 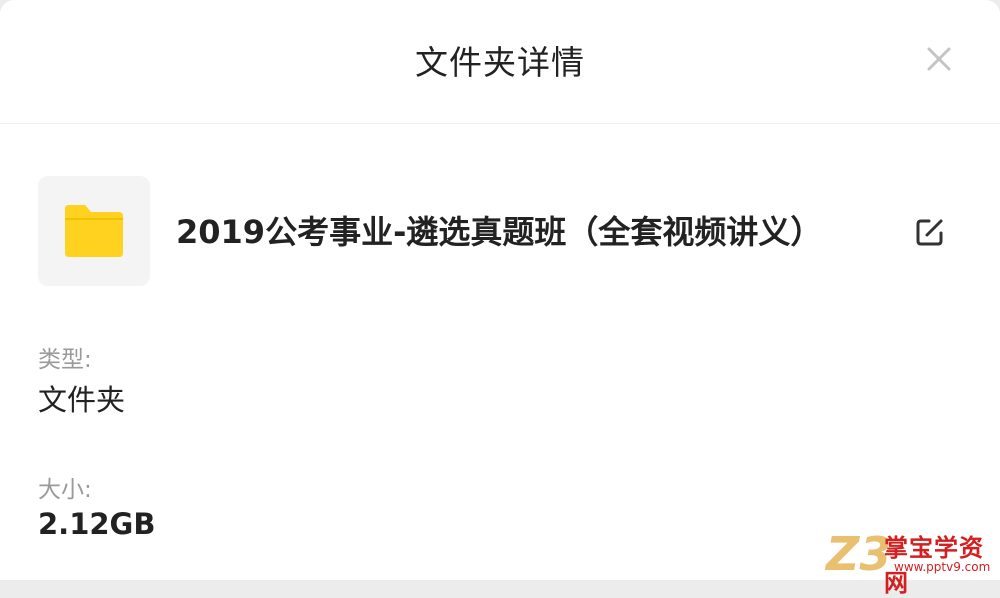 I want to click on dialog-title: 文件夹详情, so click(x=500, y=62).